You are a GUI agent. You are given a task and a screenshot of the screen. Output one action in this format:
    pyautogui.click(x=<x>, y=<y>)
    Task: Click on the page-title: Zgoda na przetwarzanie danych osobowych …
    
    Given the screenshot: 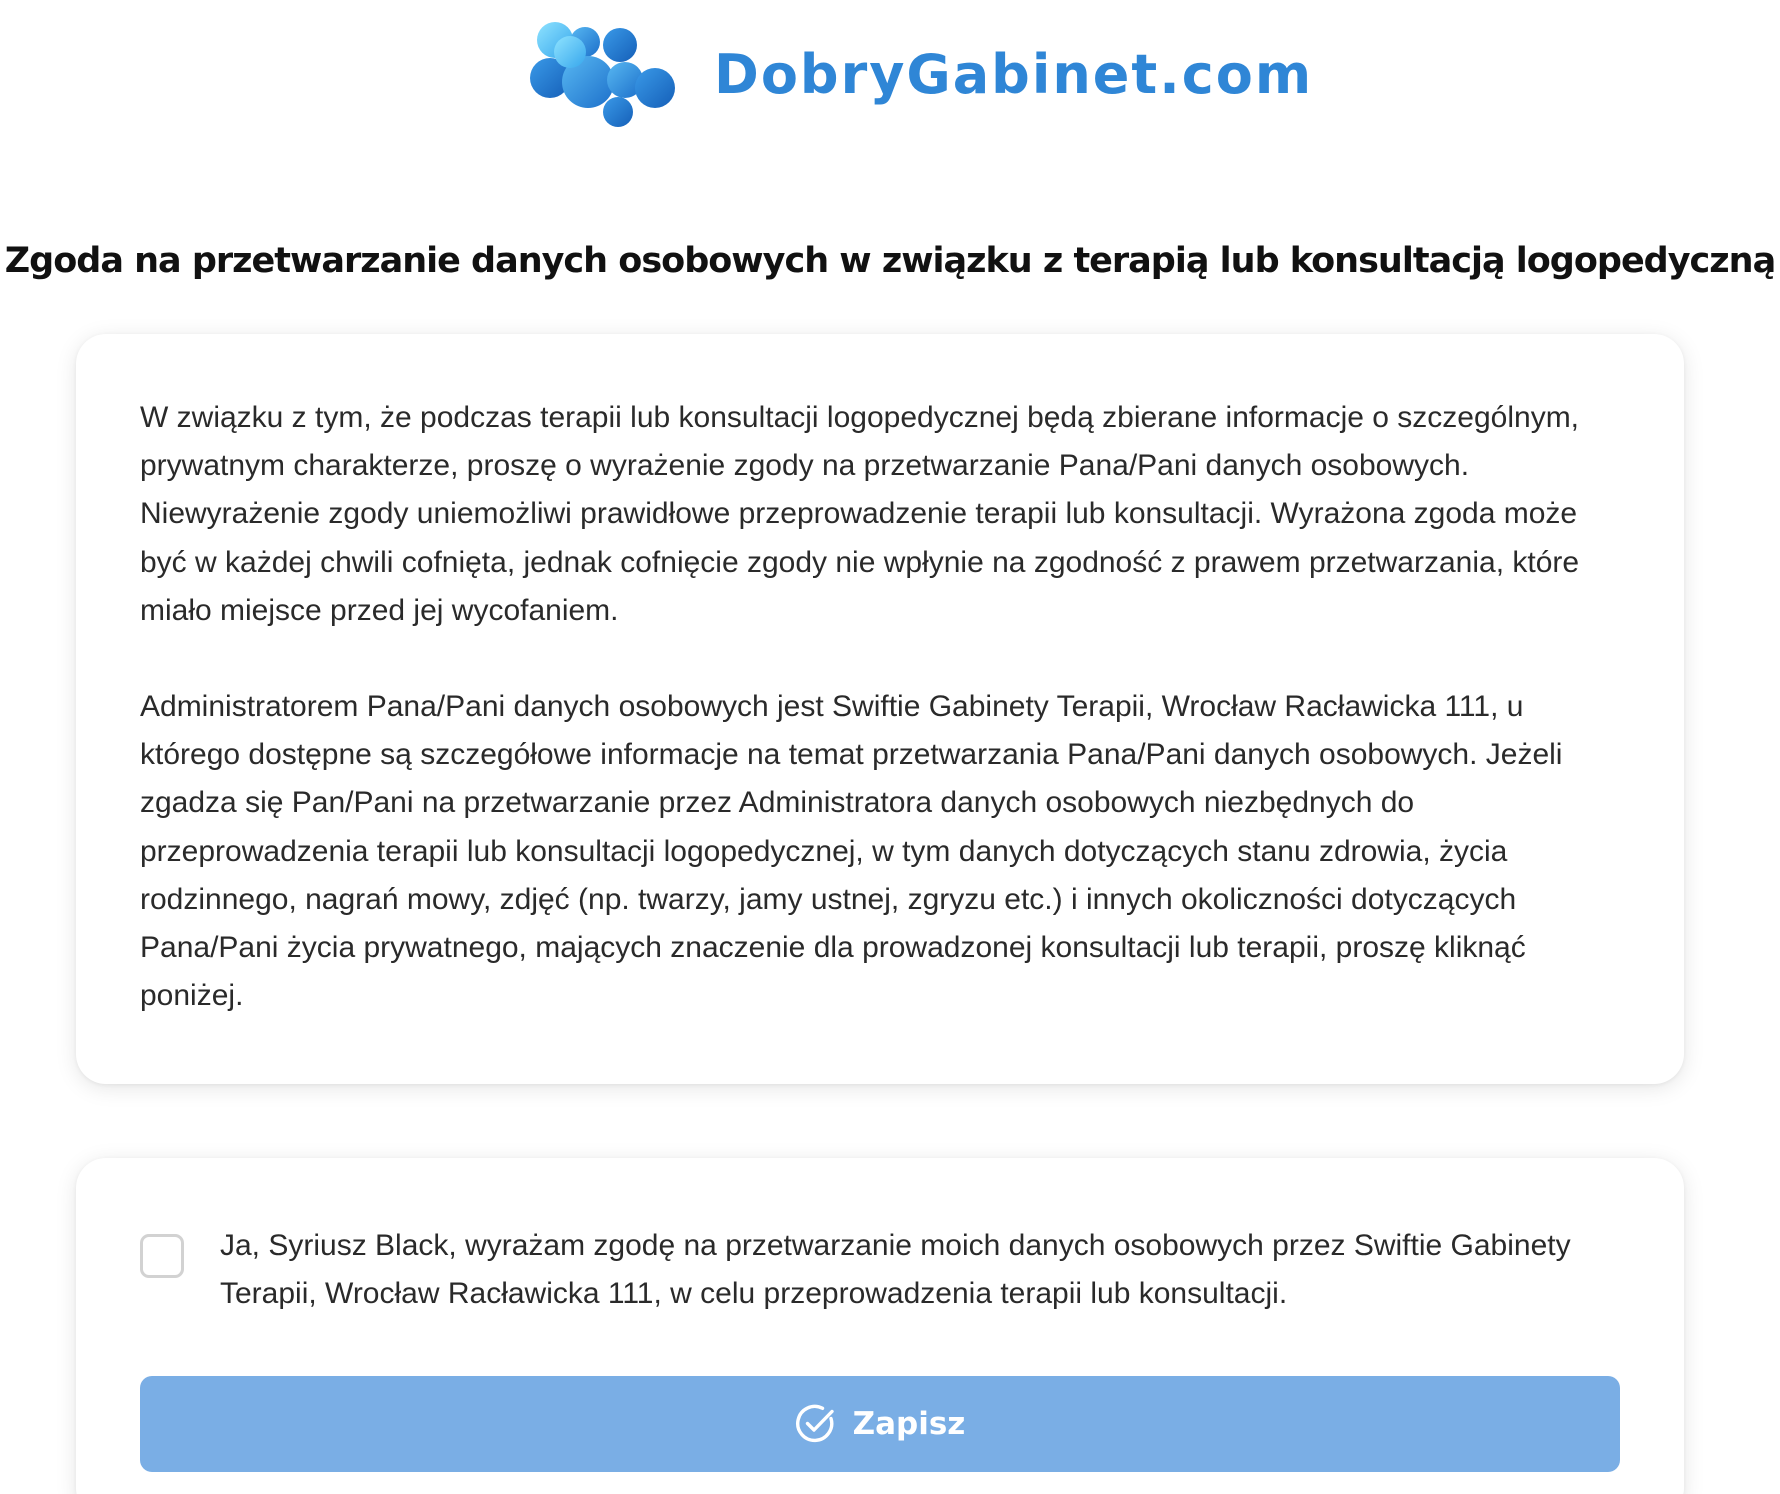 What is the action you would take?
    pyautogui.click(x=890, y=261)
    